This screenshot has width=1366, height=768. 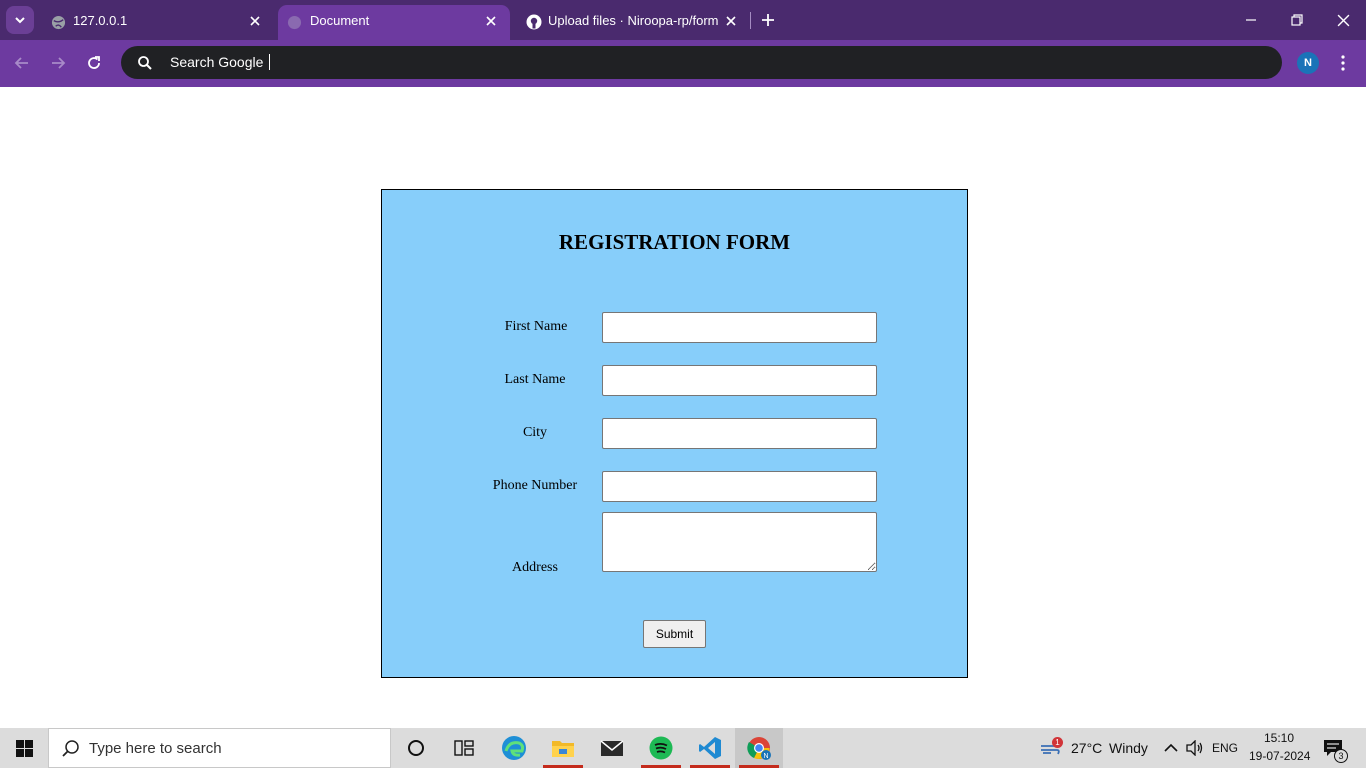 What do you see at coordinates (701, 62) in the screenshot?
I see `address-bar: Search Google` at bounding box center [701, 62].